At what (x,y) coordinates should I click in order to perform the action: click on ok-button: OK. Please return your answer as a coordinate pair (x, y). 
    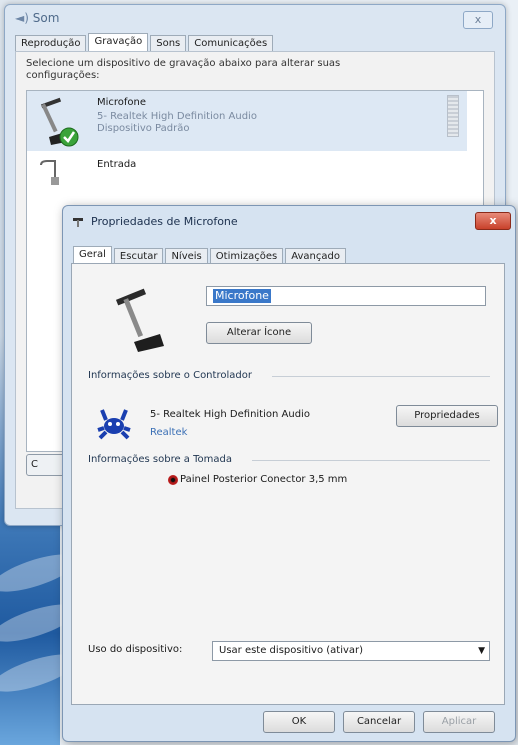
    Looking at the image, I should click on (299, 722).